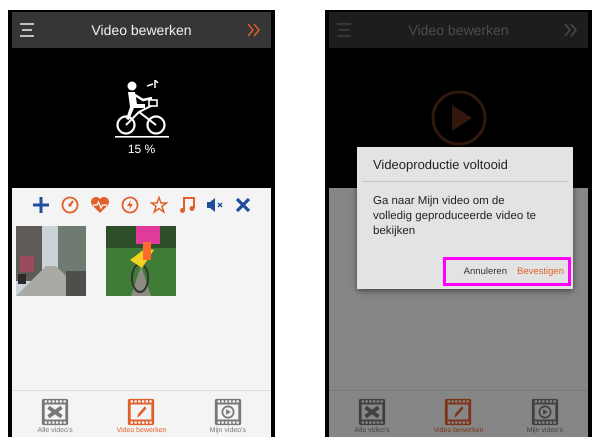 The height and width of the screenshot is (437, 592). Describe the element at coordinates (141, 110) in the screenshot. I see `cyclist-icon` at that location.